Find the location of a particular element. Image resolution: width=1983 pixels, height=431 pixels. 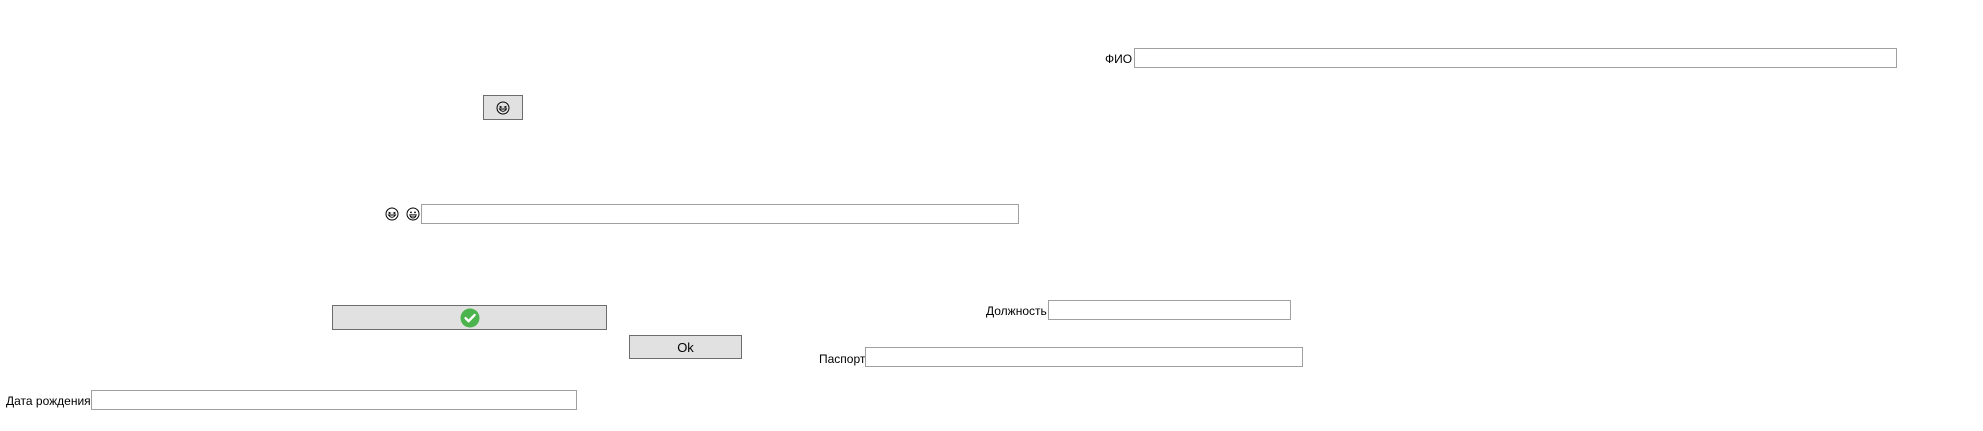

emoji-input is located at coordinates (720, 214).